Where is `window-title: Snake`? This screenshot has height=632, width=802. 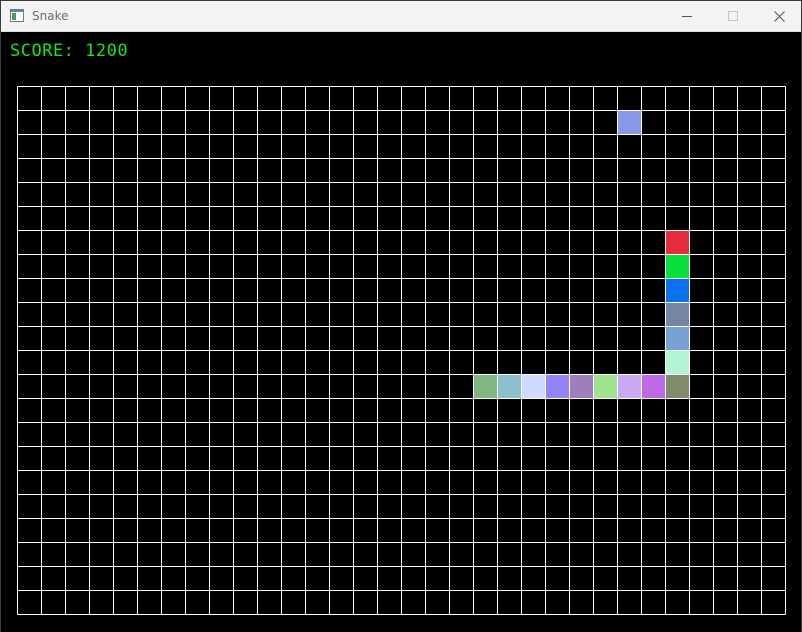
window-title: Snake is located at coordinates (50, 16).